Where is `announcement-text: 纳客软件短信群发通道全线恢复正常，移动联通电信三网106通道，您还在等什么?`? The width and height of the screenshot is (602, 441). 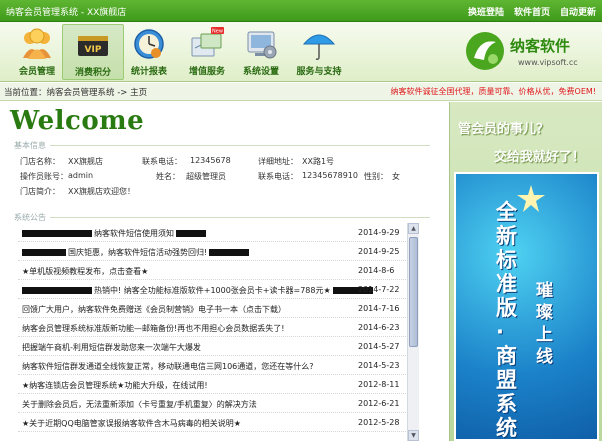 announcement-text: 纳客软件短信群发通道全线恢复正常，移动联通电信三网106通道，您还在等什么? is located at coordinates (168, 366).